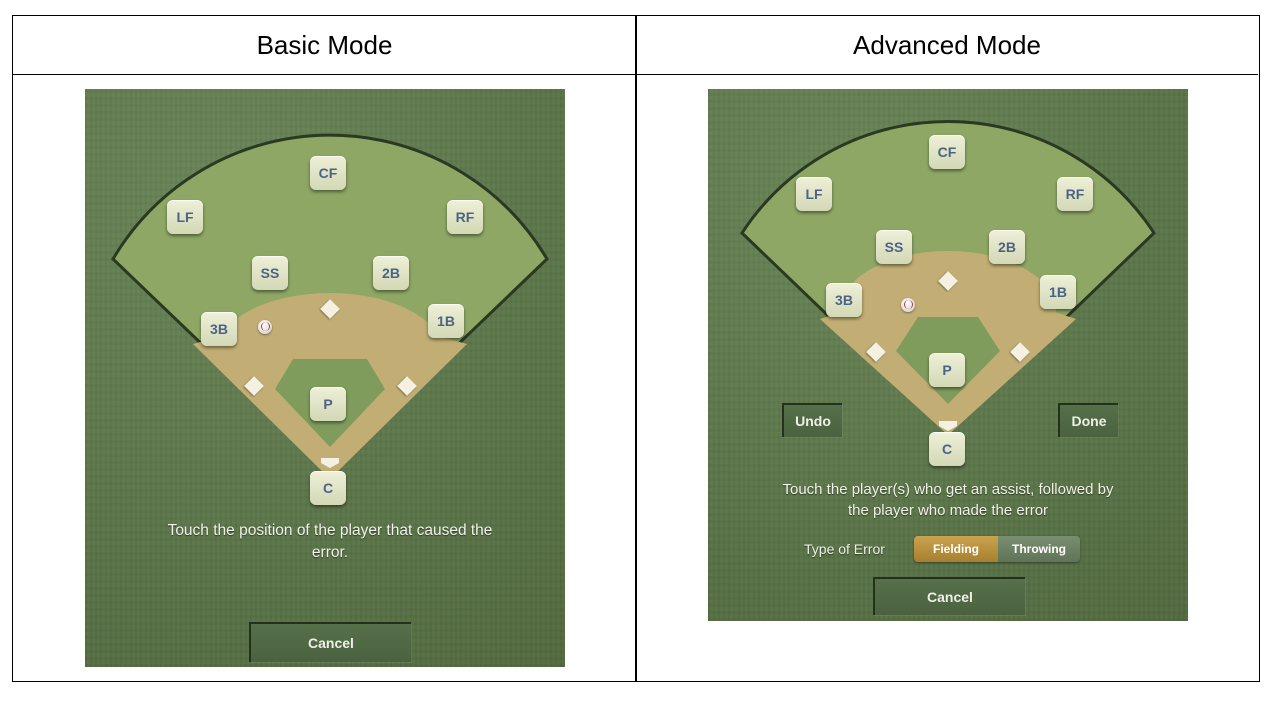  I want to click on column-divider, so click(636, 348).